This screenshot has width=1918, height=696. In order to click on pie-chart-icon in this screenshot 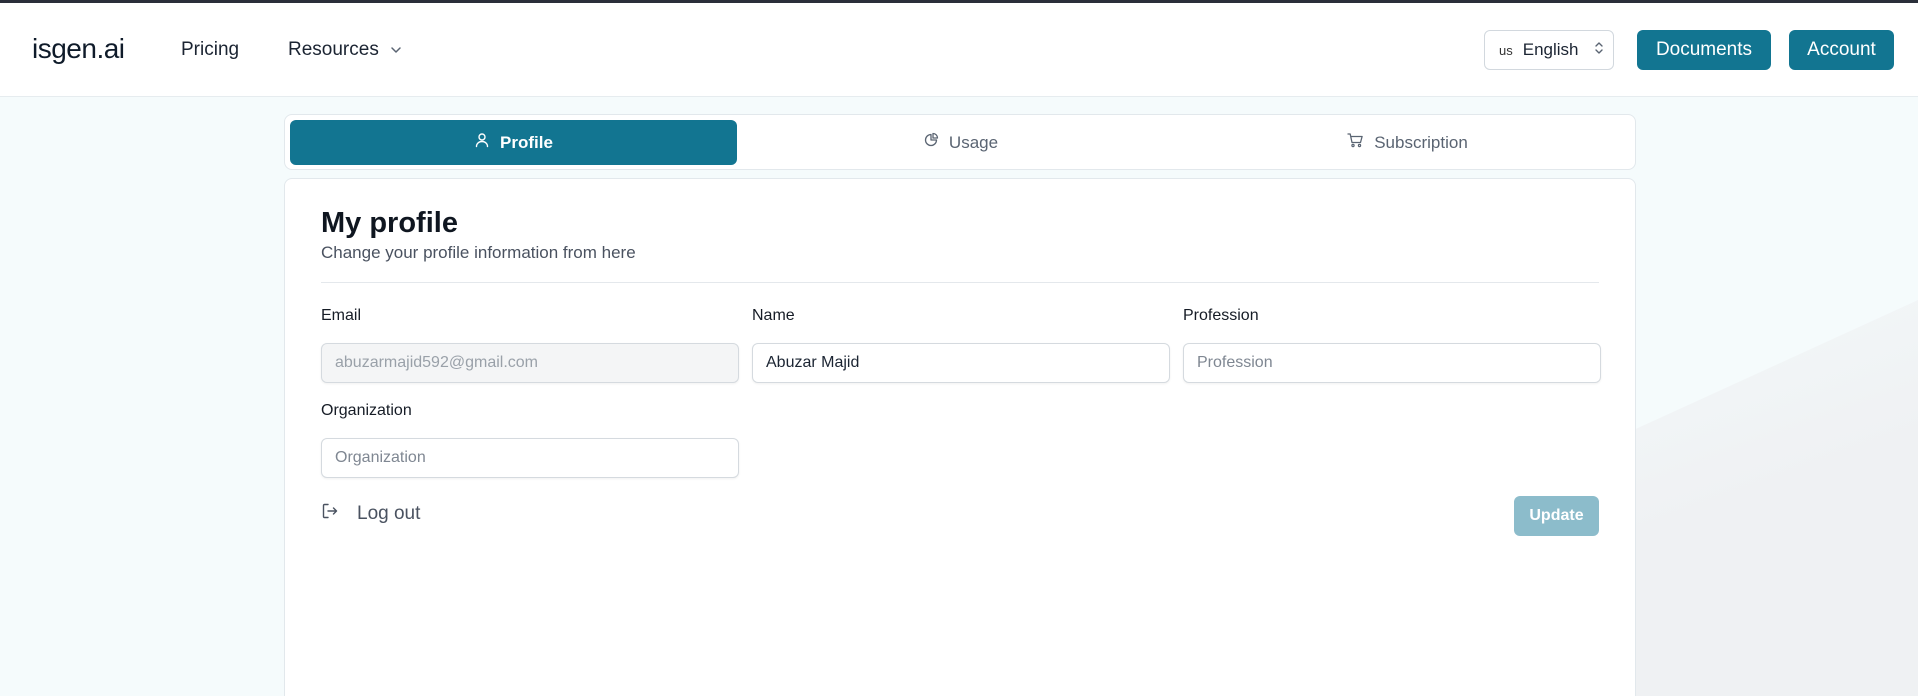, I will do `click(931, 142)`.